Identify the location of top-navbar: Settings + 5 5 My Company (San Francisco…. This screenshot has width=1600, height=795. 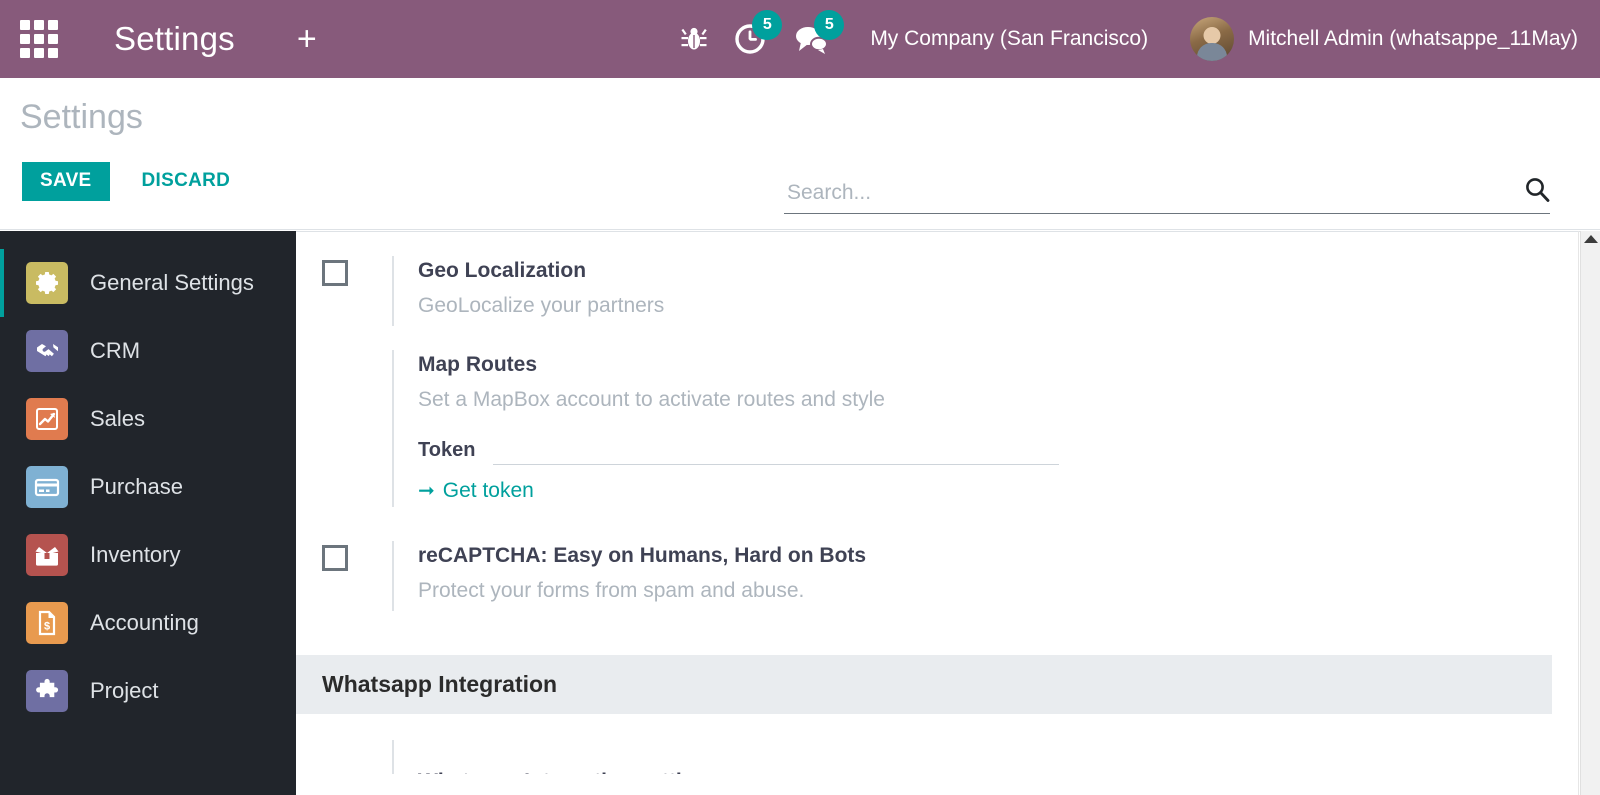
(800, 39).